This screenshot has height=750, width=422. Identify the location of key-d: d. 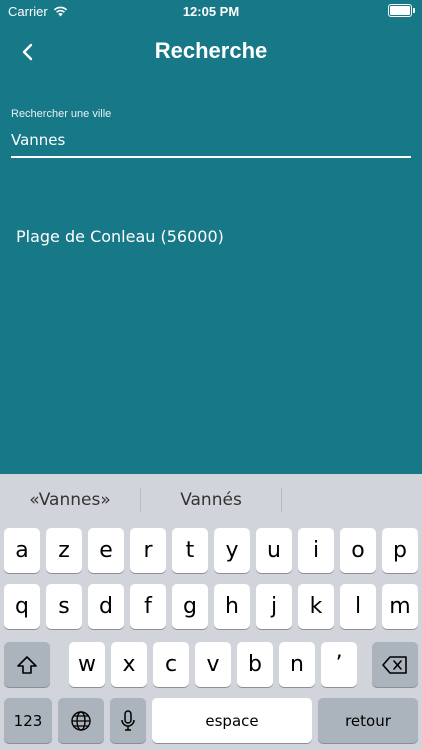
(106, 606).